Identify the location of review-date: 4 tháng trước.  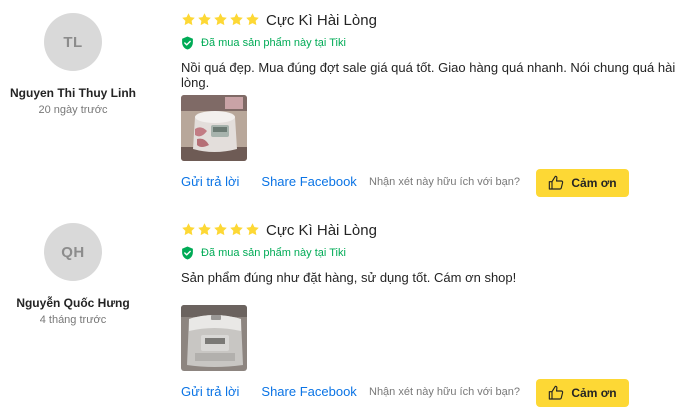
(73, 320).